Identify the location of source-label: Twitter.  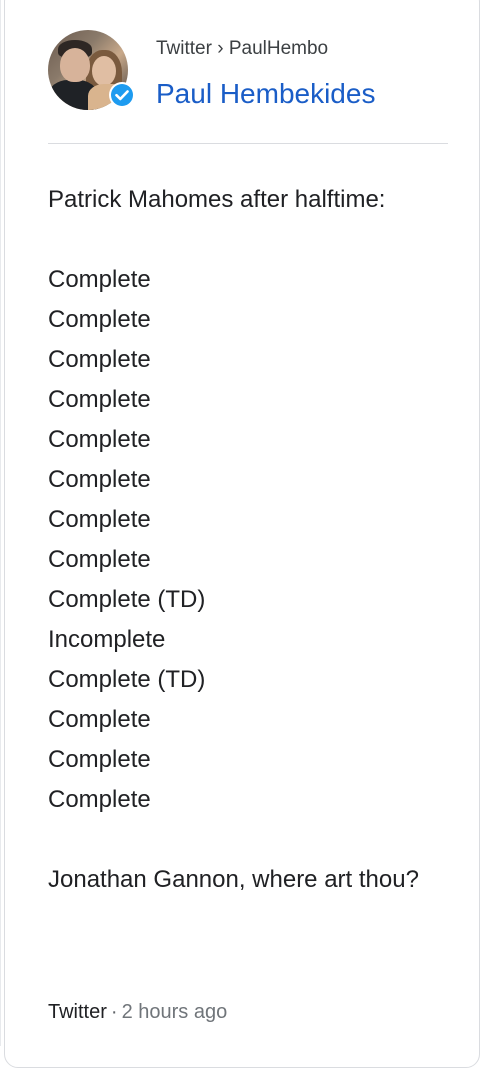
(77, 1012).